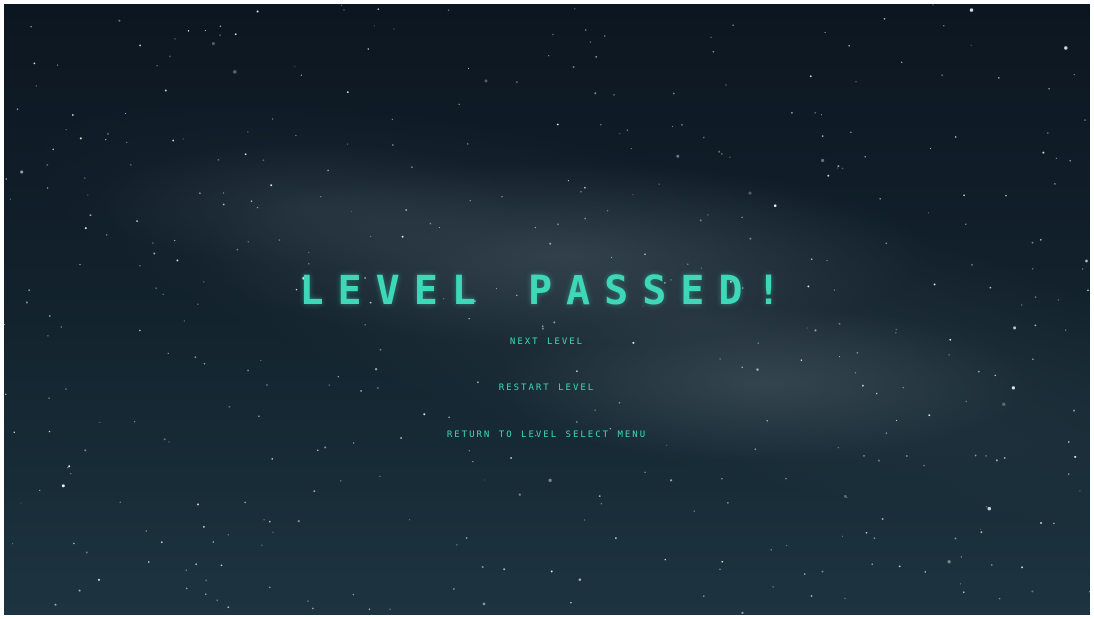  What do you see at coordinates (547, 342) in the screenshot?
I see `next-level-button: NEXT LEVEL` at bounding box center [547, 342].